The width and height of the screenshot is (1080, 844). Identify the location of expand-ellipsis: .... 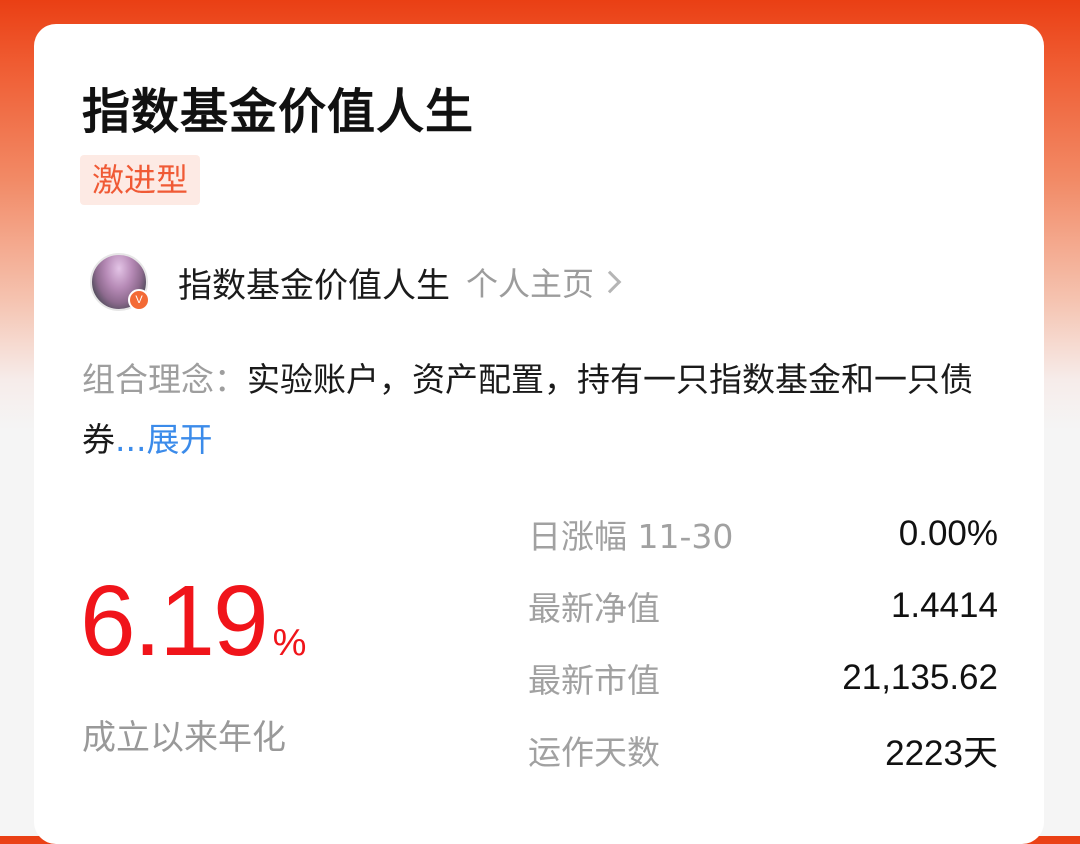
(131, 439).